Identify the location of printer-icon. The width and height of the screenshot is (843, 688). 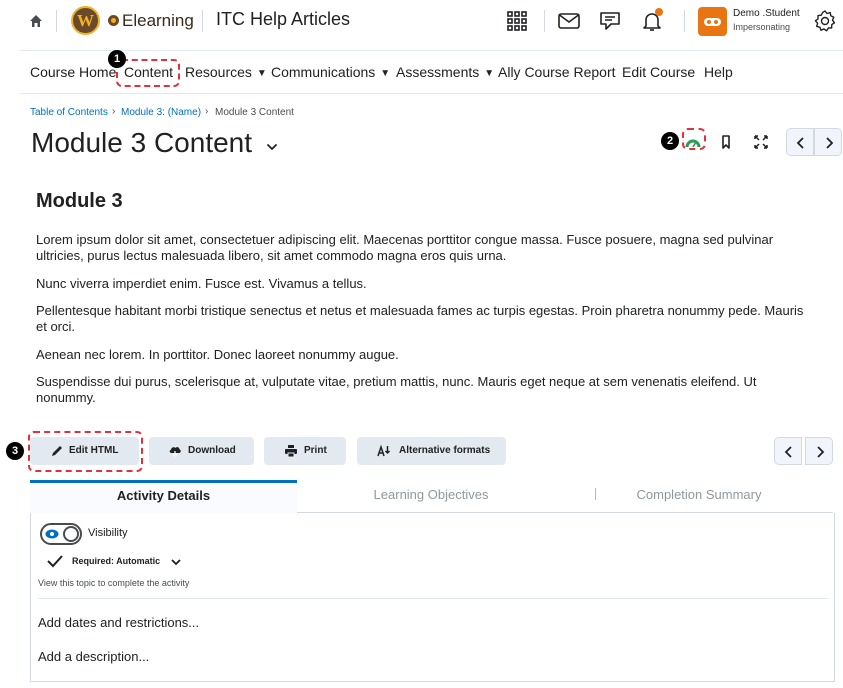
(291, 451).